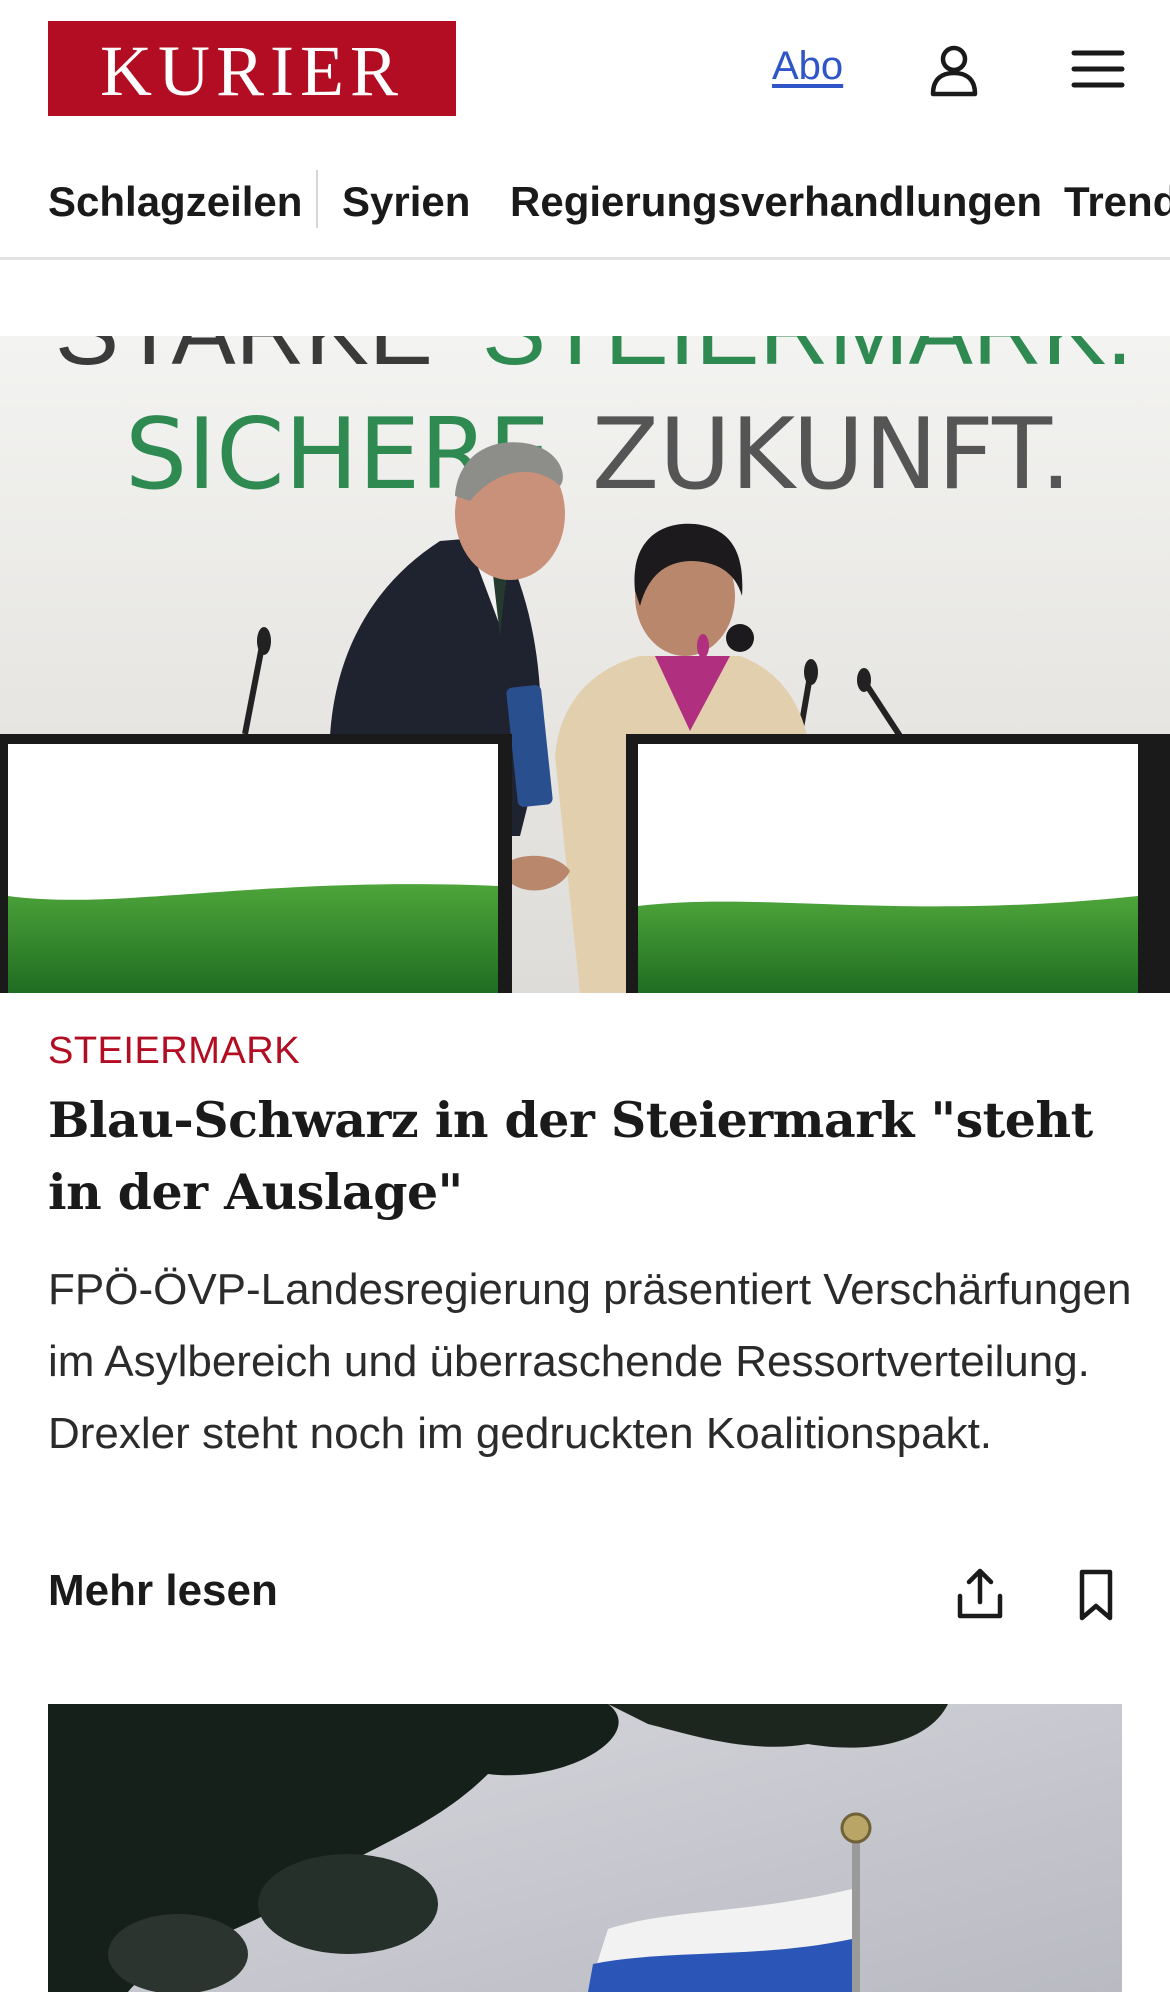 The height and width of the screenshot is (1992, 1170). I want to click on site-header: KURIER Abo, so click(585, 70).